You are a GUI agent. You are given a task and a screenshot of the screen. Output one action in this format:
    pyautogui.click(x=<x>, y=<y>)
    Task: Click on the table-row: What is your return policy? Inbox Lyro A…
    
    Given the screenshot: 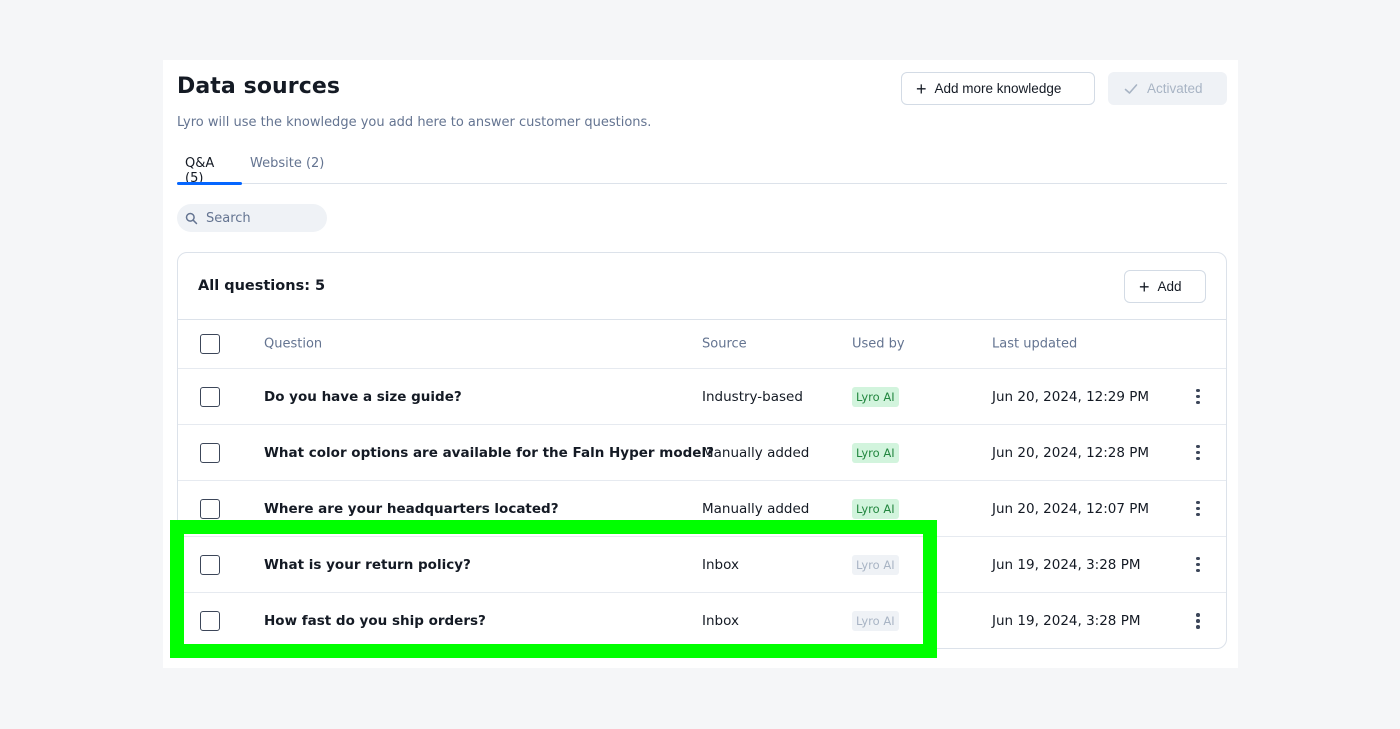 What is the action you would take?
    pyautogui.click(x=702, y=565)
    